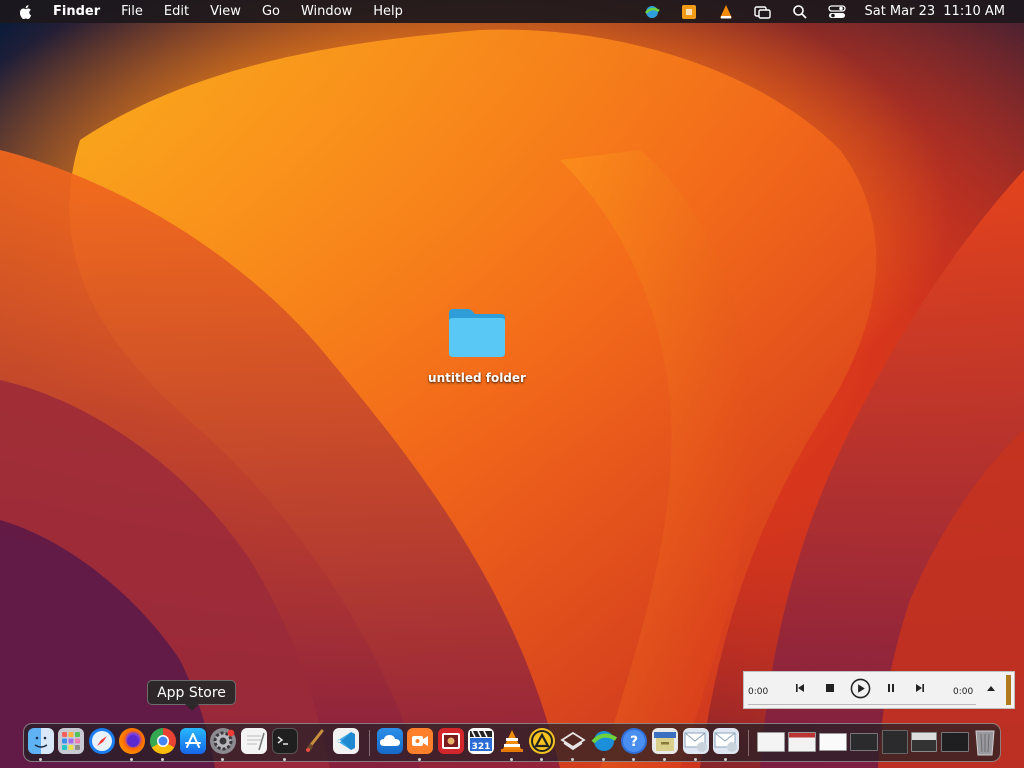  I want to click on terminal-icon, so click(282, 740).